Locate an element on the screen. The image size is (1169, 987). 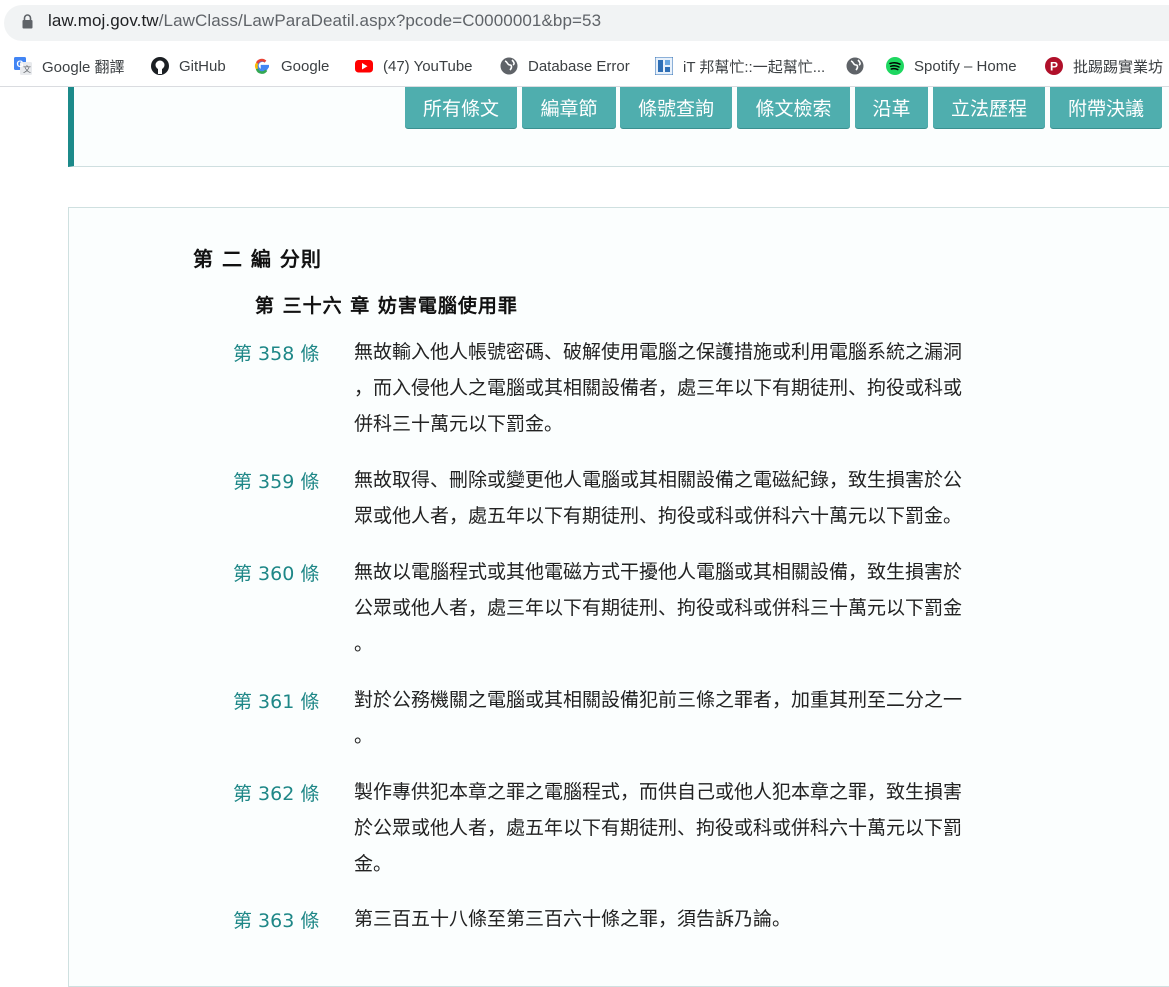
bookmark-label: 批踢踢實業坊 is located at coordinates (1118, 67).